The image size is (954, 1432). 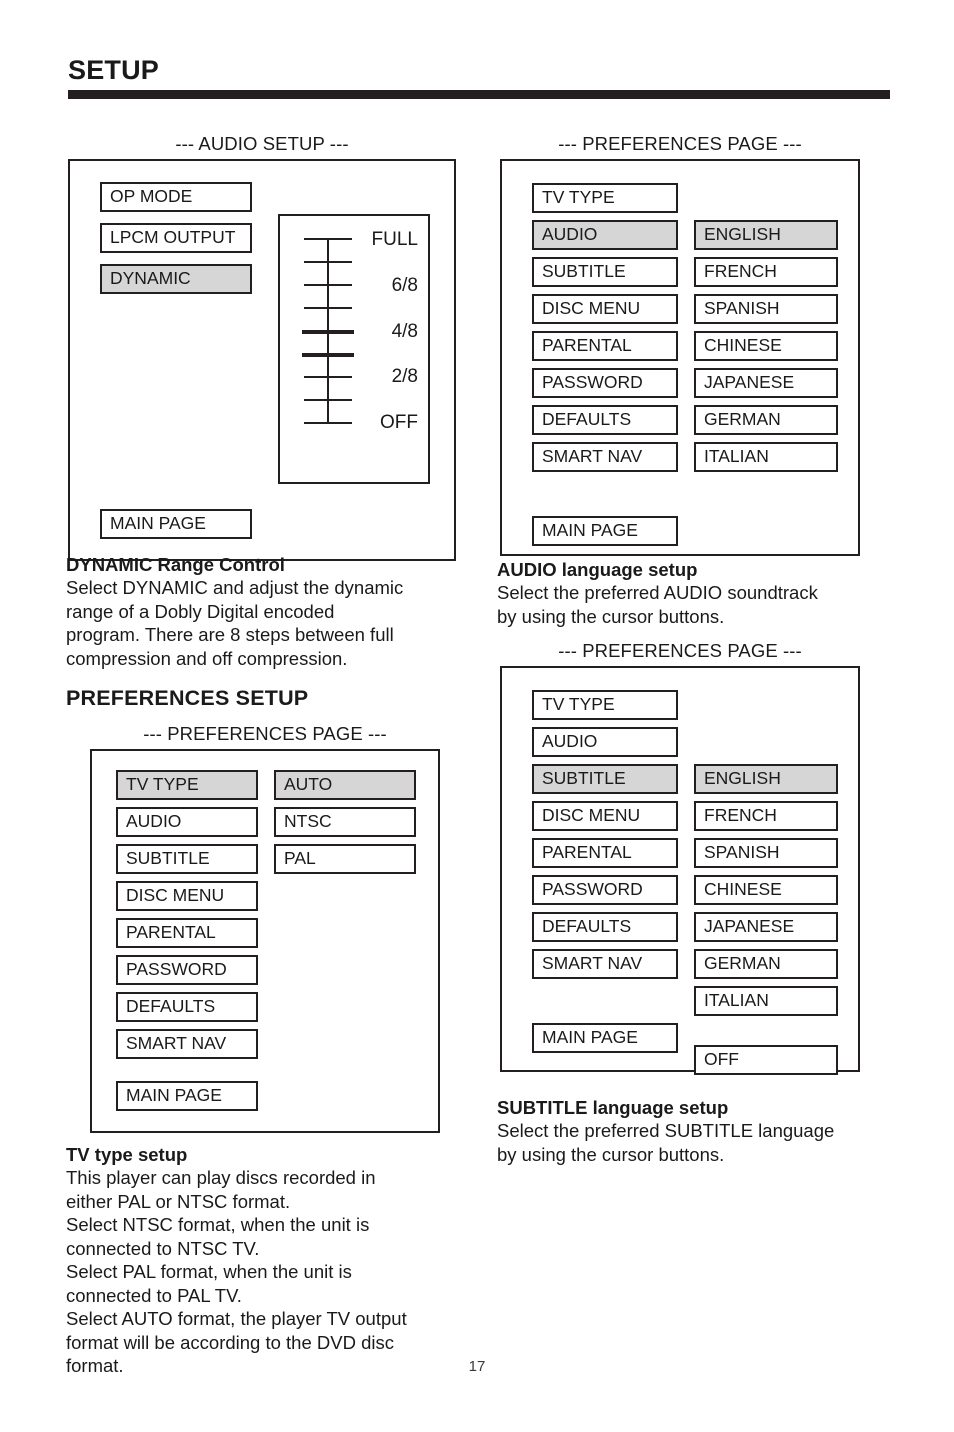 What do you see at coordinates (611, 1154) in the screenshot?
I see `subtitle-language-line-1: by using the cursor buttons.` at bounding box center [611, 1154].